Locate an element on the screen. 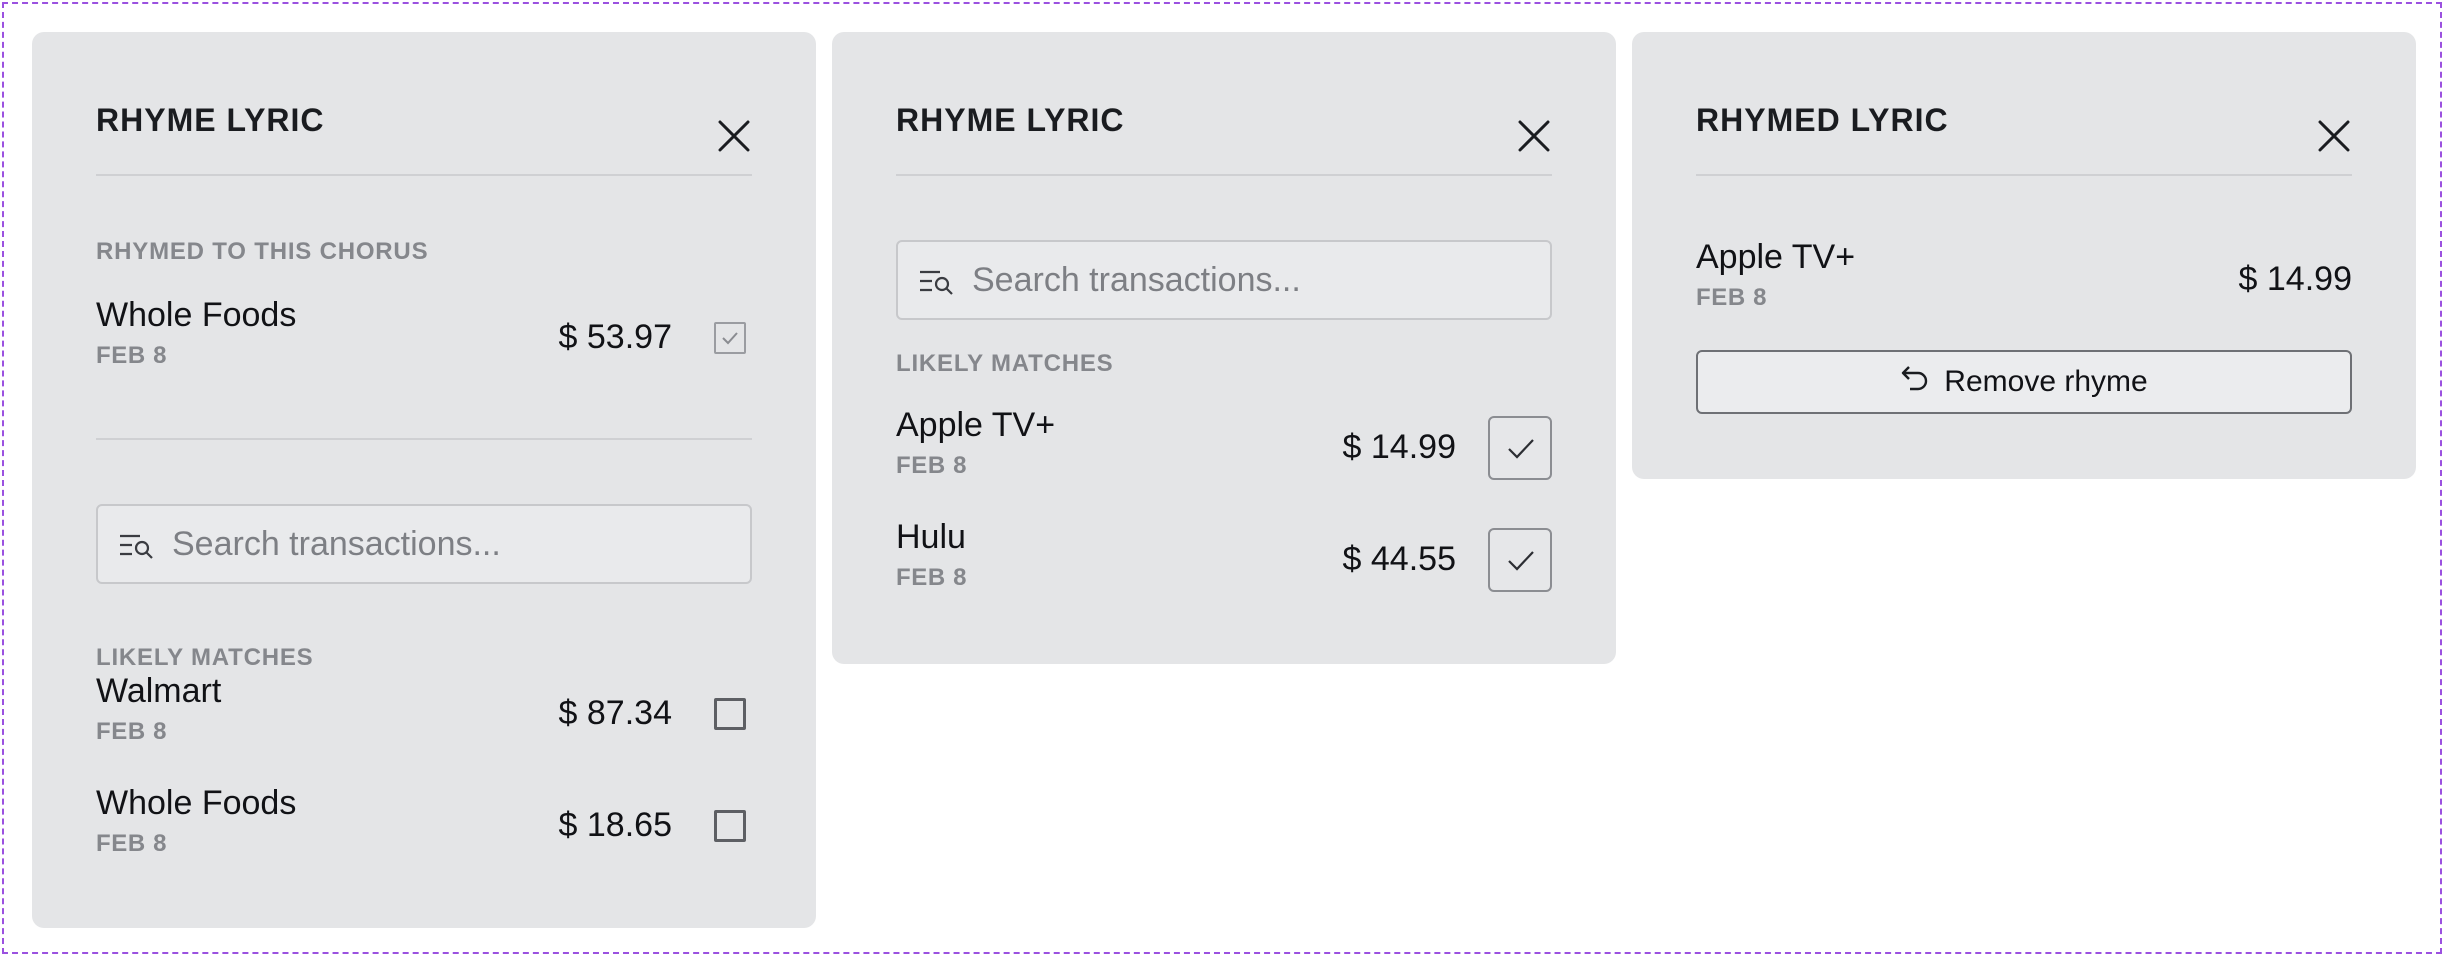  rhymed-section-label: RHYMED TO THIS CHORUS is located at coordinates (262, 251).